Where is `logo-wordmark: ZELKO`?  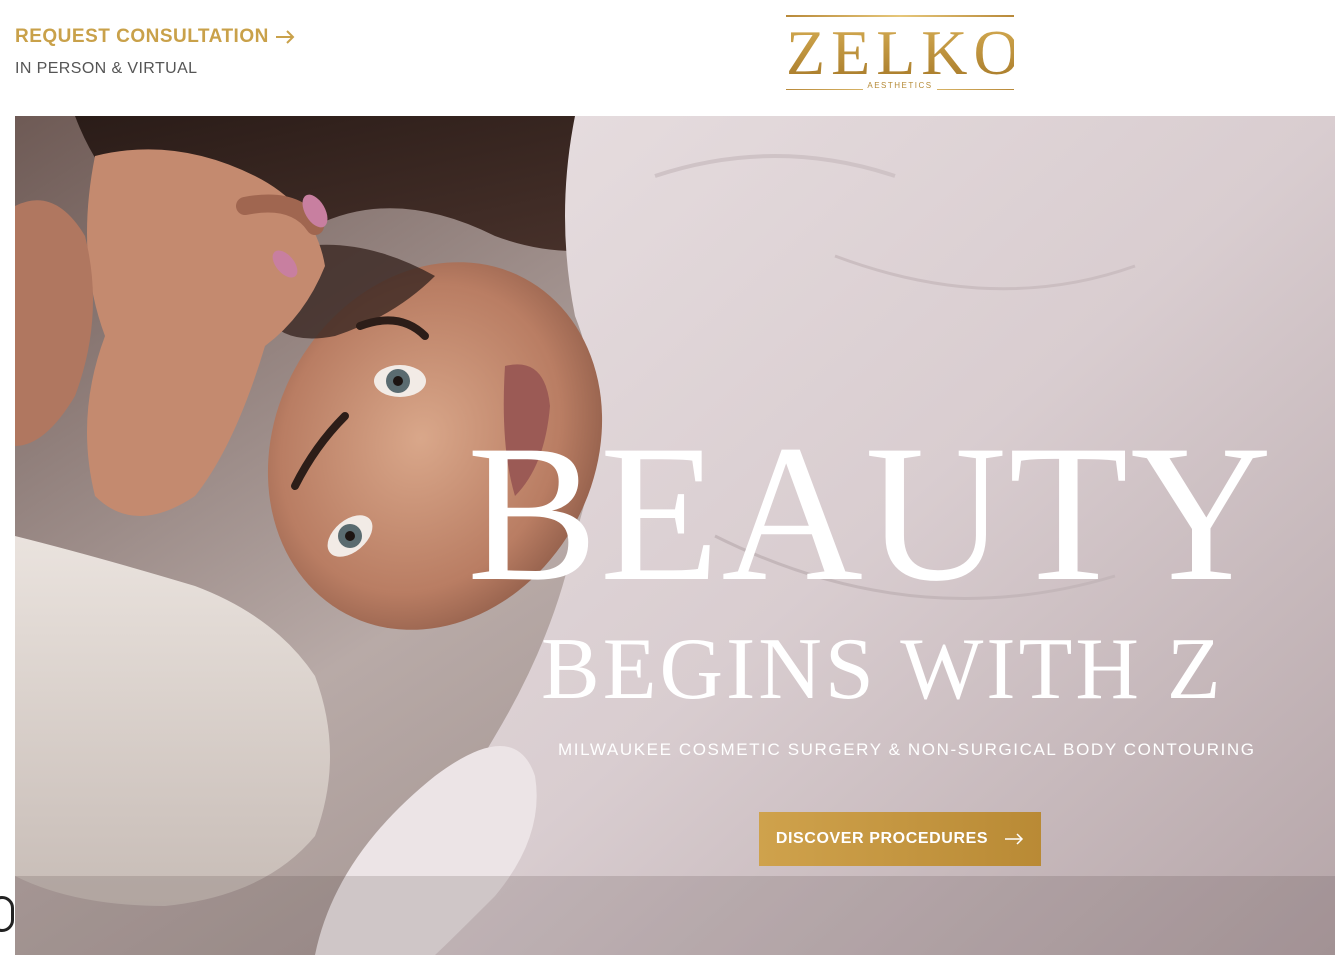 logo-wordmark: ZELKO is located at coordinates (906, 52).